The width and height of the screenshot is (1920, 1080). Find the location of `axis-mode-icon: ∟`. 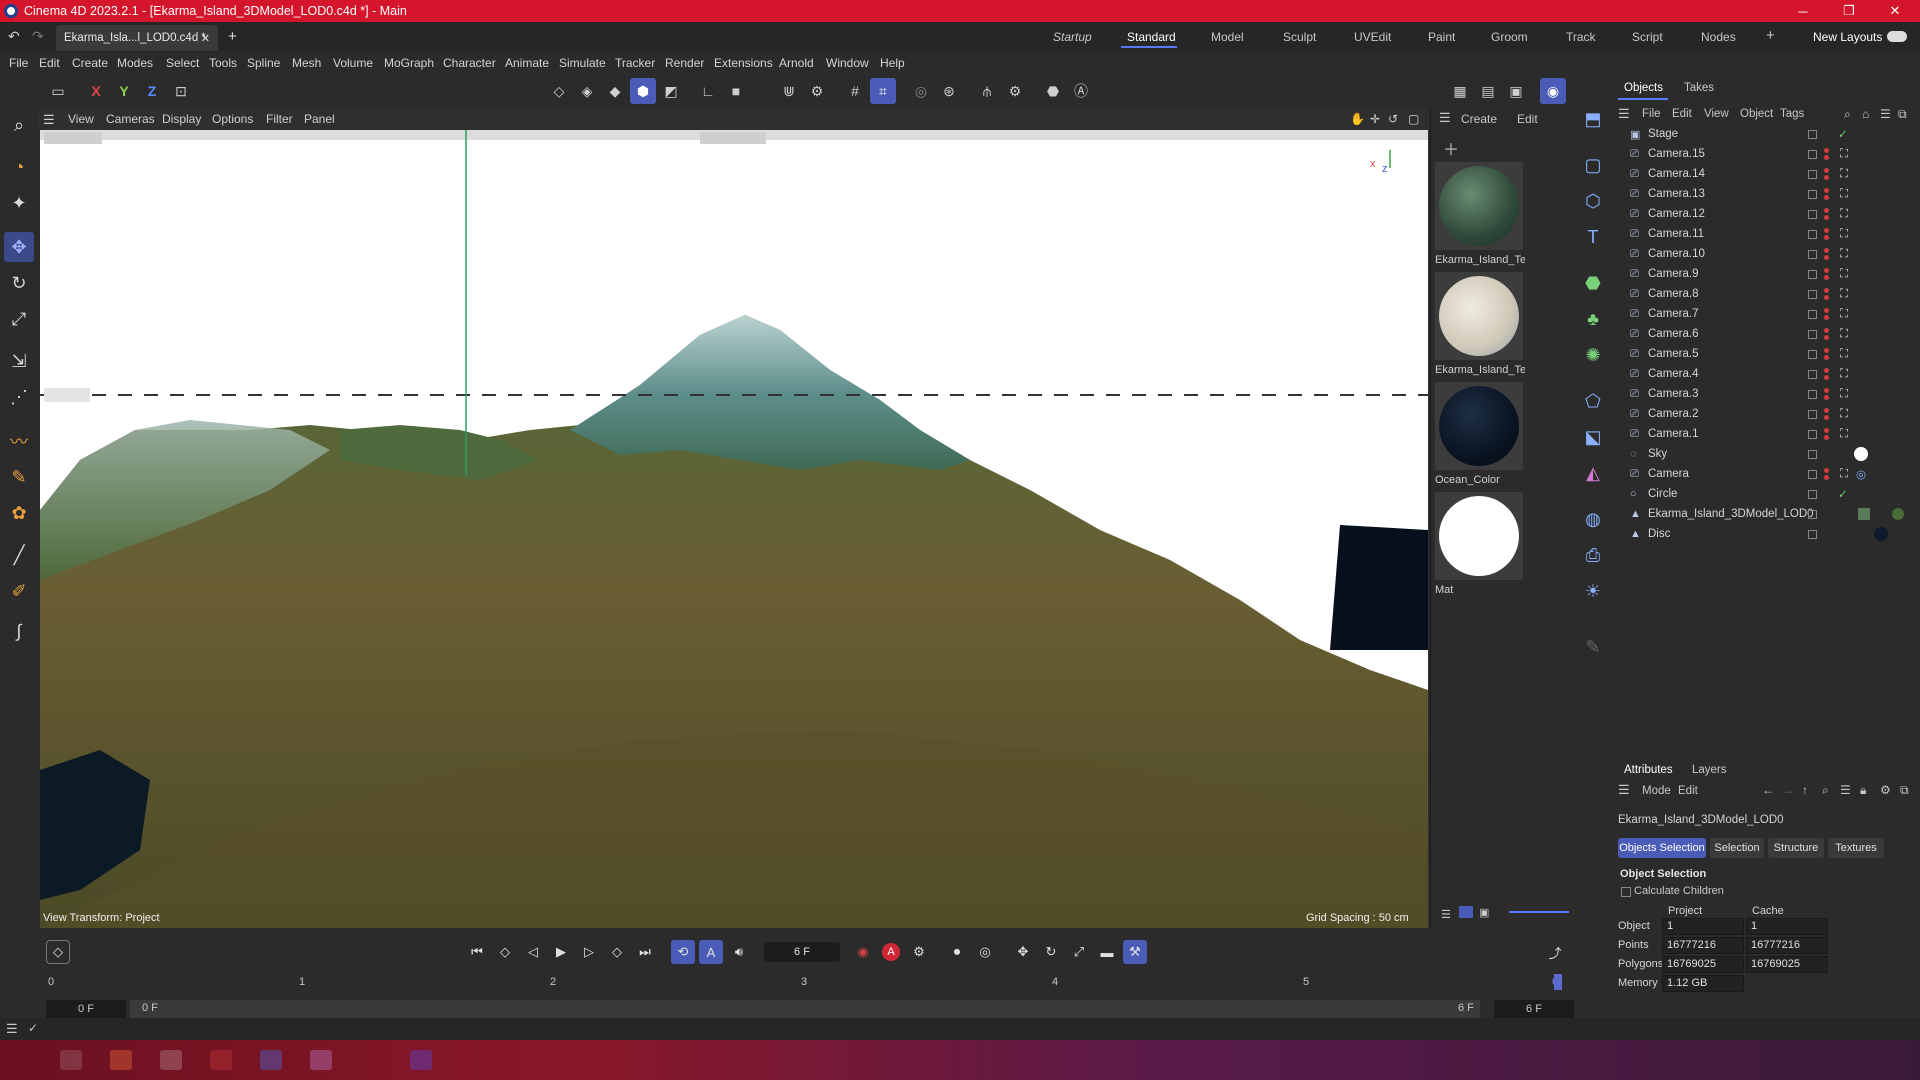

axis-mode-icon: ∟ is located at coordinates (708, 91).